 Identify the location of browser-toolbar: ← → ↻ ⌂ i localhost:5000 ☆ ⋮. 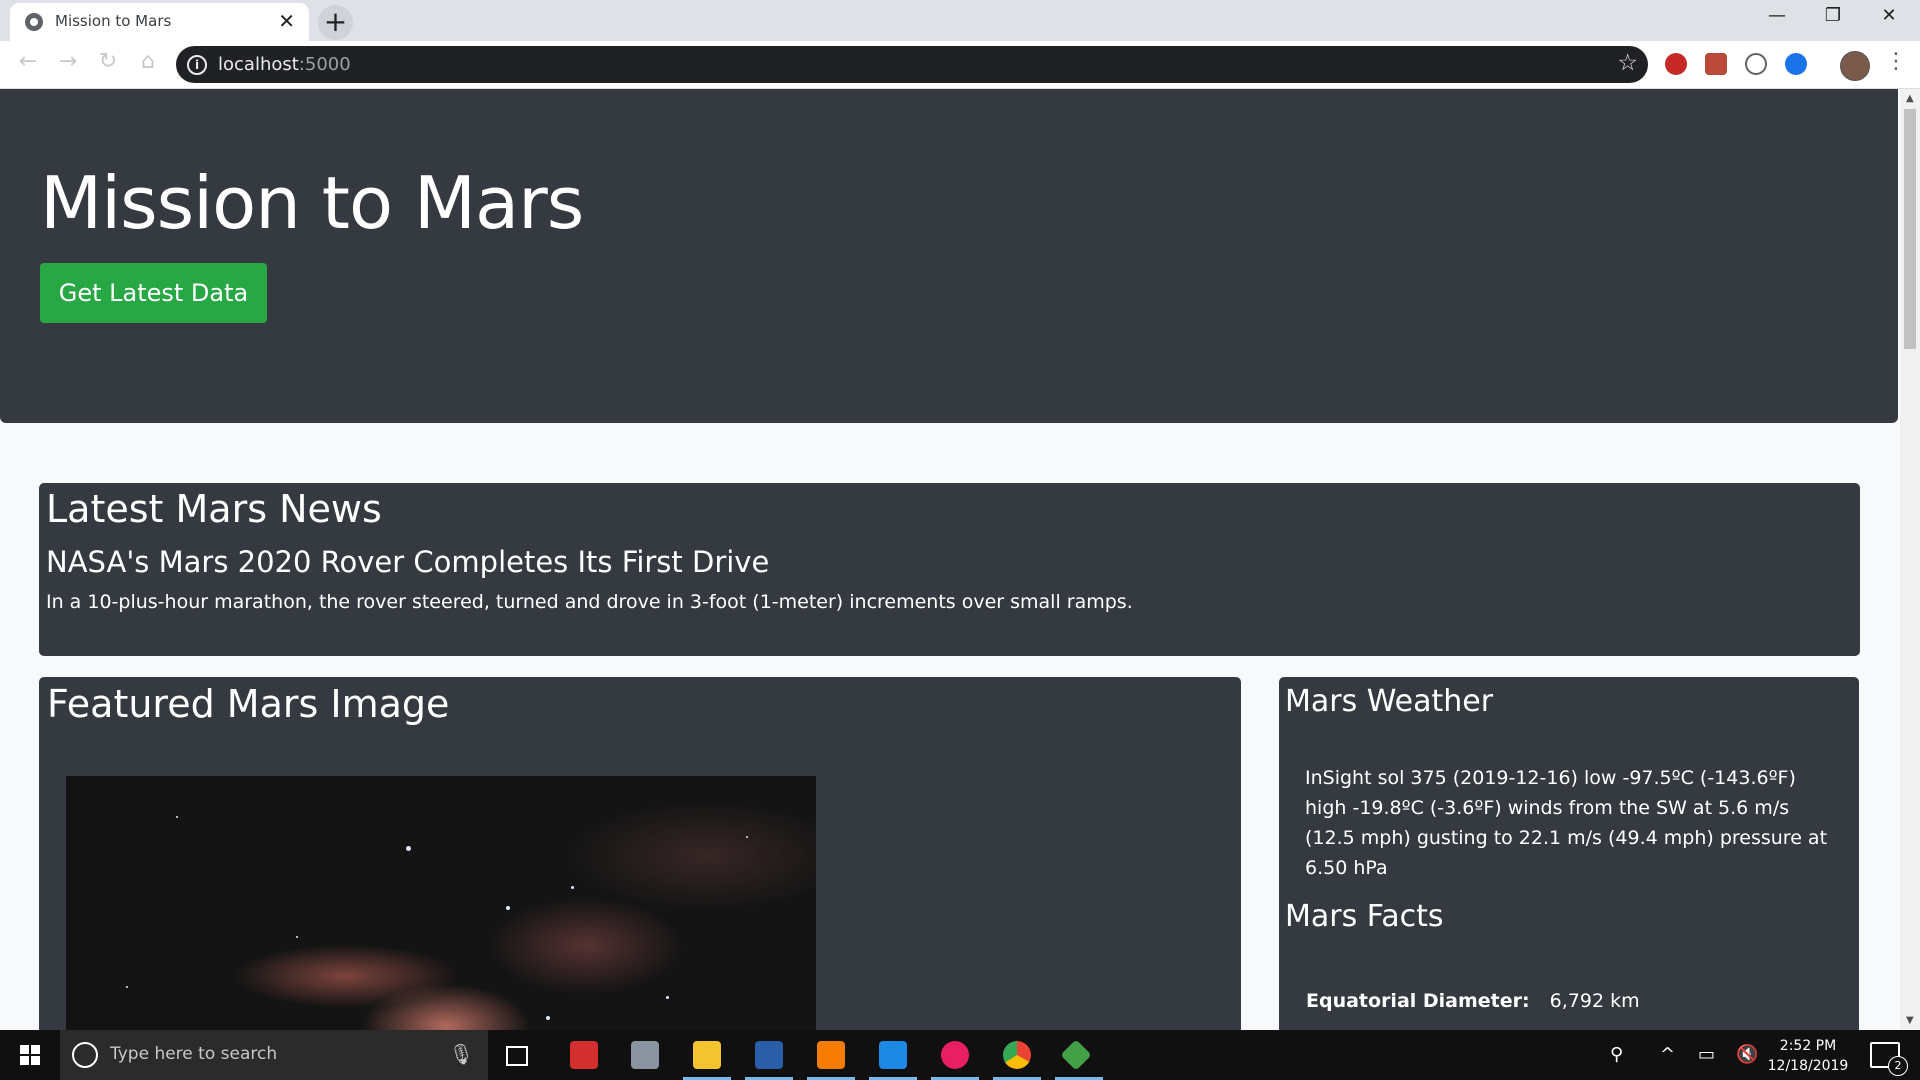
(960, 65).